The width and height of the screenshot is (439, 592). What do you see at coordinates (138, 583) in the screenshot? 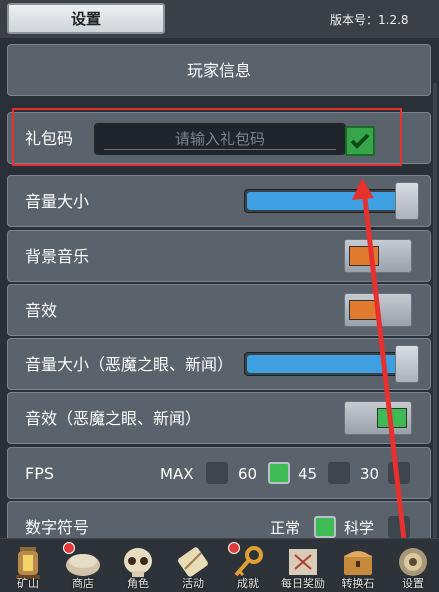
I see `nav-label-character: 角色` at bounding box center [138, 583].